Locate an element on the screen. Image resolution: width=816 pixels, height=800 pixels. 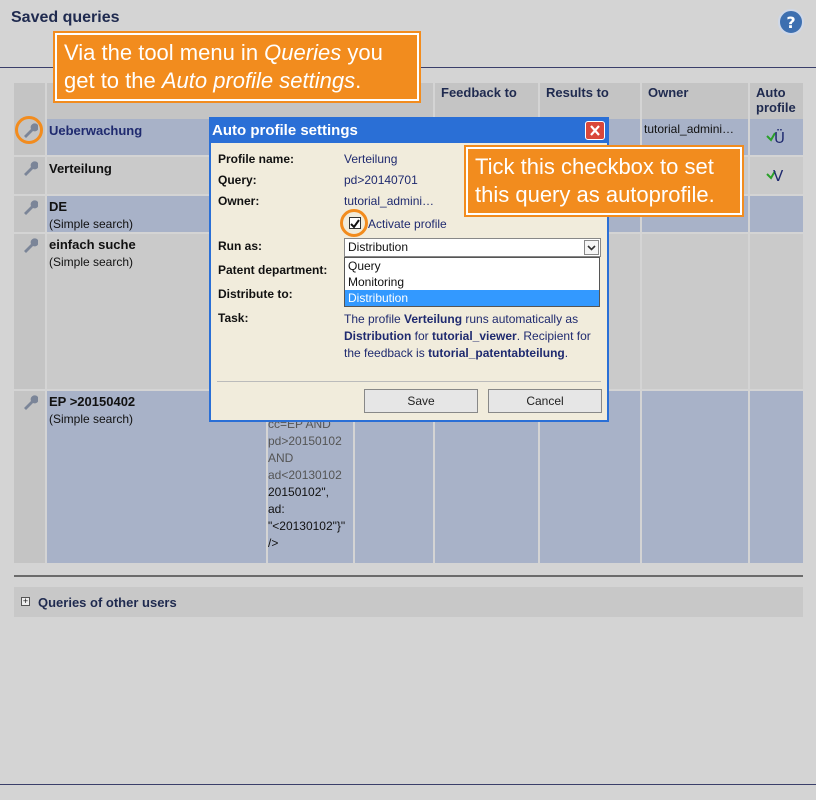
run-as-selected: Distribution is located at coordinates (378, 247).